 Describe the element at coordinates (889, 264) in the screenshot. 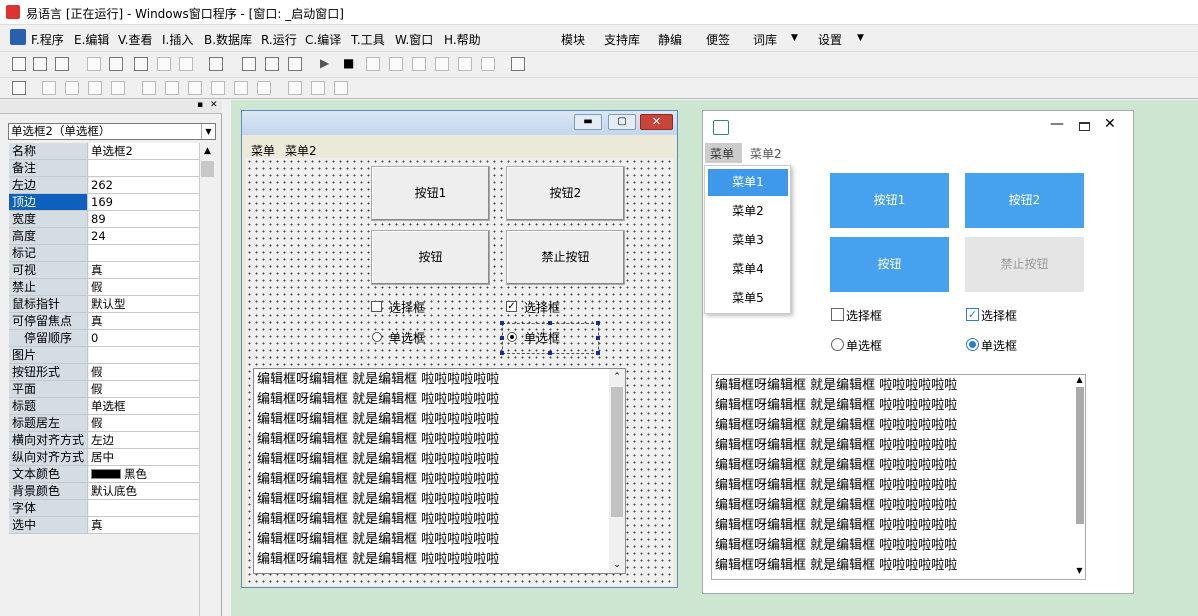

I see `runtime-button-3: 按钮` at that location.